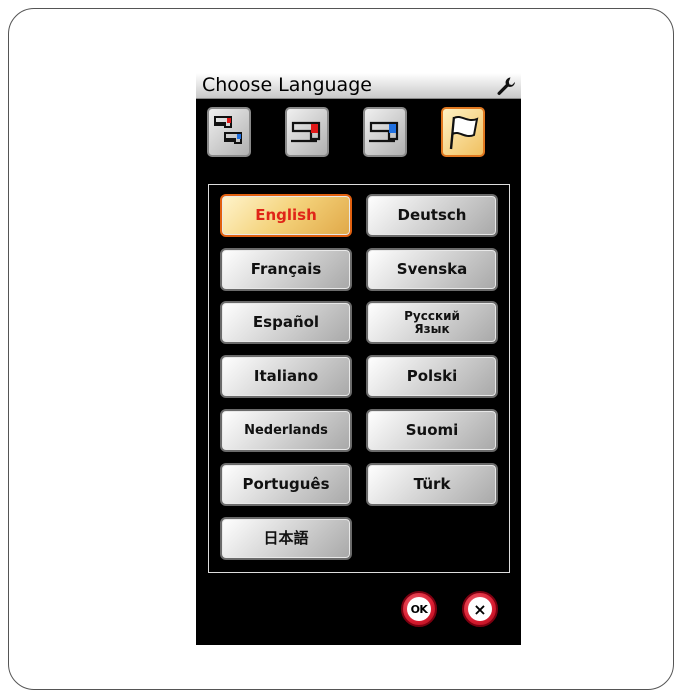  What do you see at coordinates (432, 269) in the screenshot?
I see `language-button-svenska: Svenska` at bounding box center [432, 269].